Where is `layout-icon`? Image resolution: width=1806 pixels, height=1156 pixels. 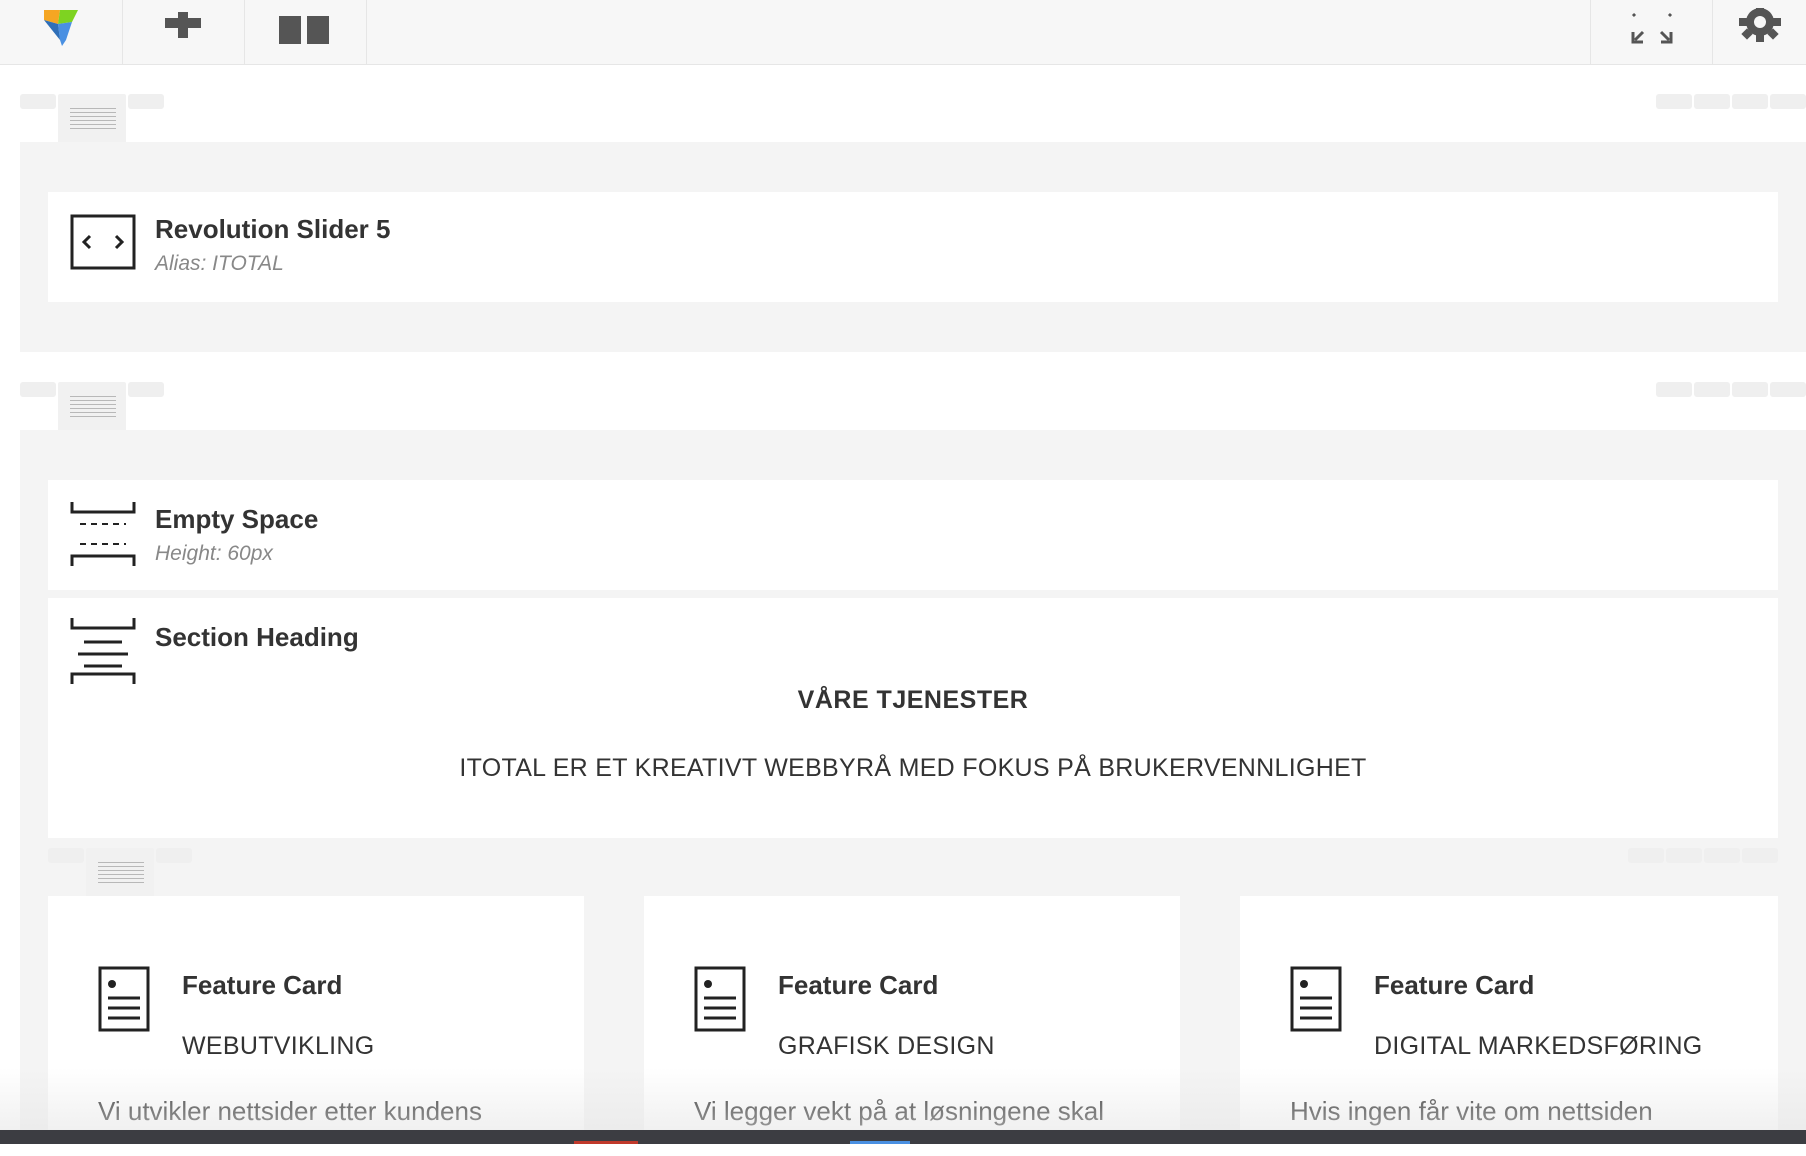 layout-icon is located at coordinates (304, 30).